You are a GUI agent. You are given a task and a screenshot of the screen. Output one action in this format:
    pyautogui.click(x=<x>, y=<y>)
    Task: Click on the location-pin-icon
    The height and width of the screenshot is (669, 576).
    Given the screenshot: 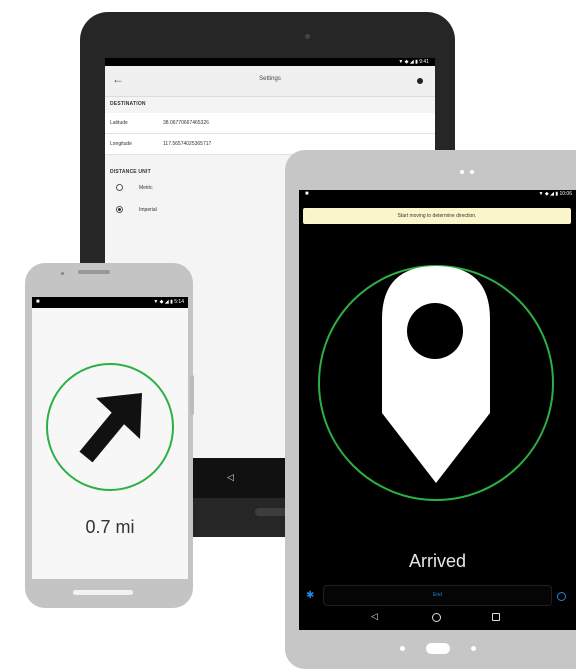 What is the action you would take?
    pyautogui.click(x=436, y=374)
    